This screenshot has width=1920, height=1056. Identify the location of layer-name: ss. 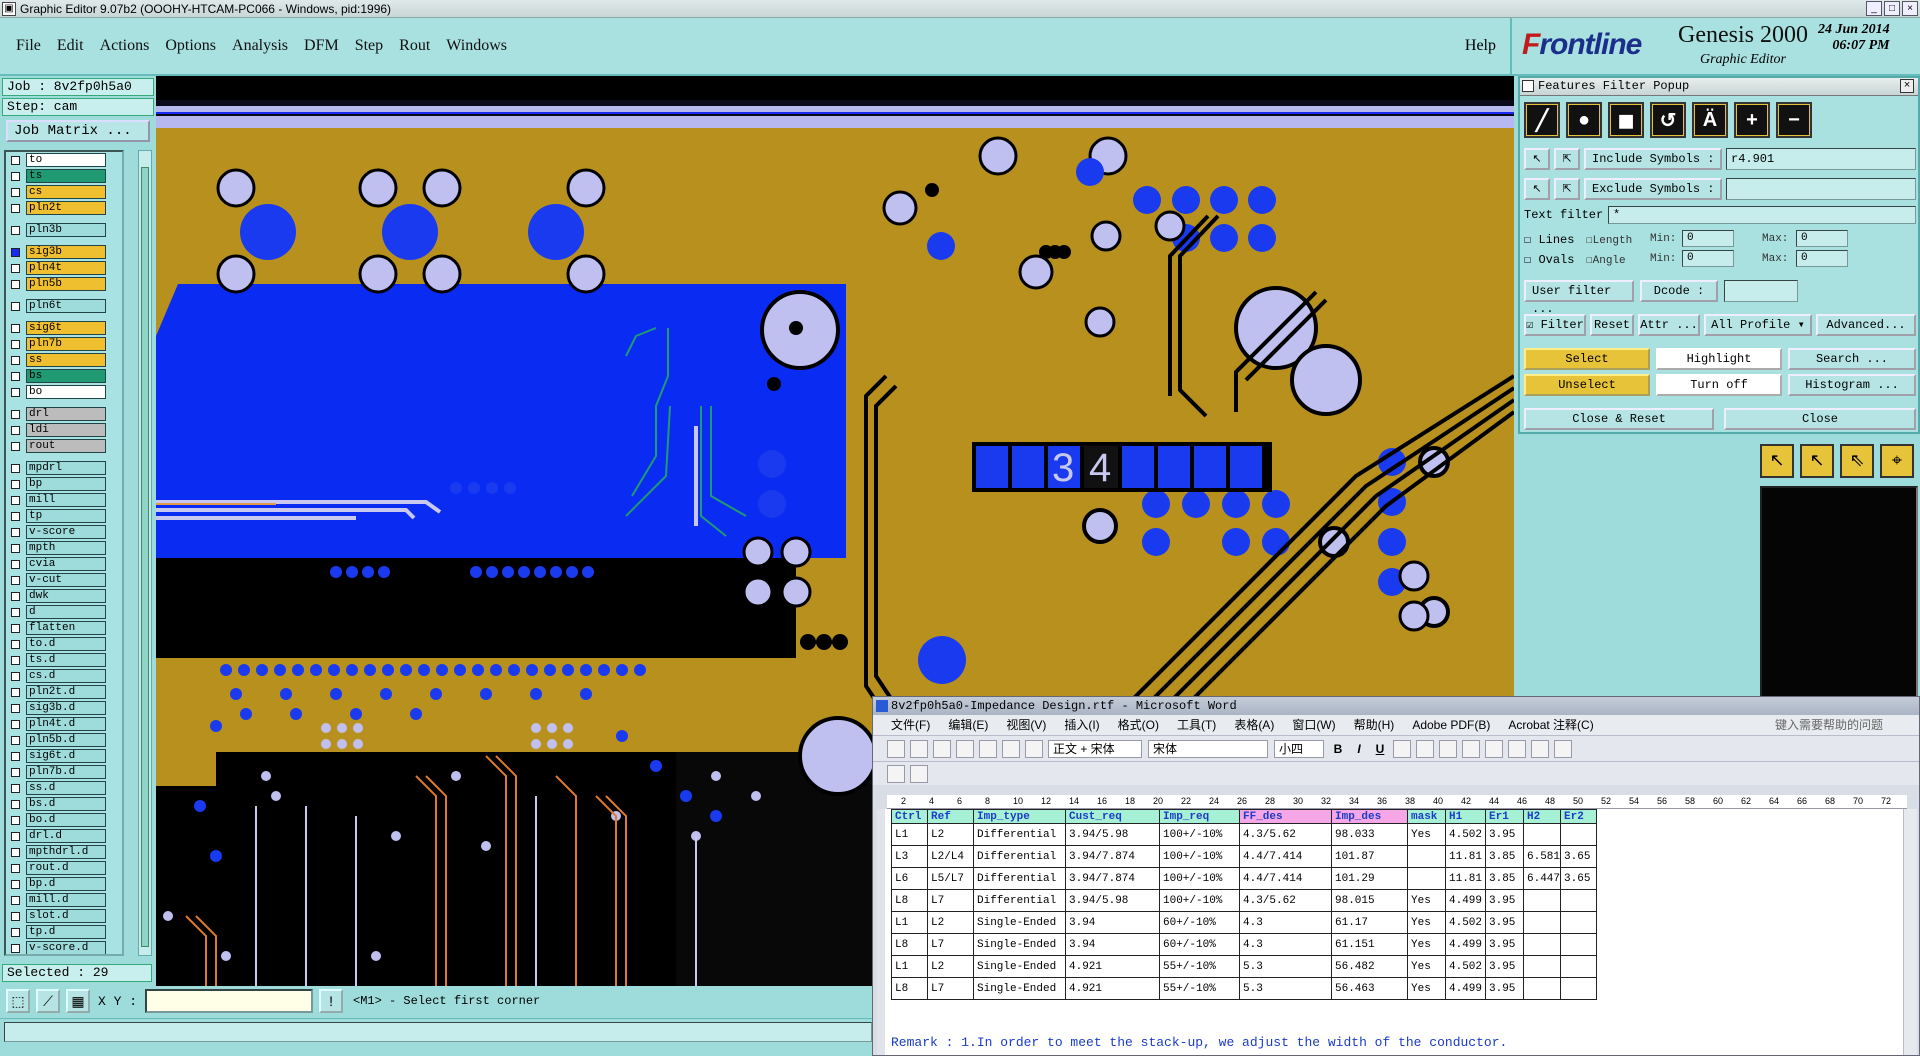
(66, 360).